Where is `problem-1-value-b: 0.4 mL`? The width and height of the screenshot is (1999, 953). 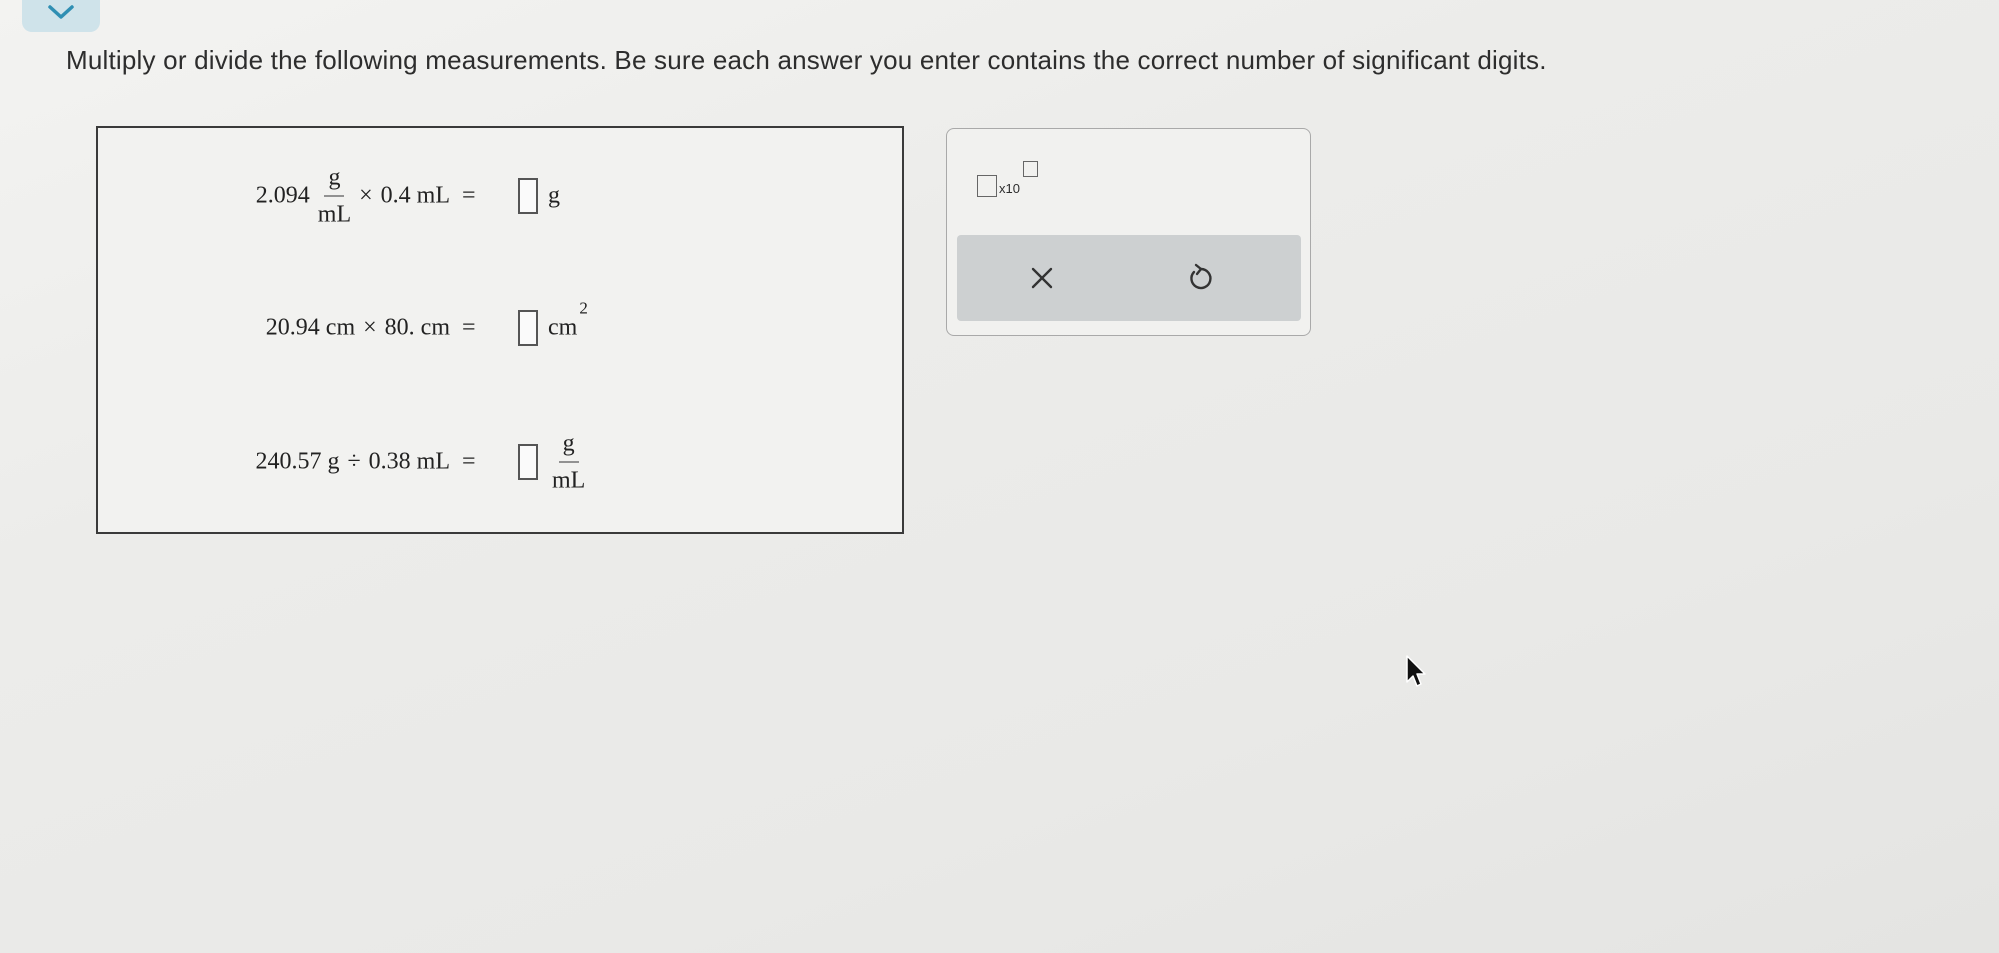
problem-1-value-b: 0.4 mL is located at coordinates (415, 195).